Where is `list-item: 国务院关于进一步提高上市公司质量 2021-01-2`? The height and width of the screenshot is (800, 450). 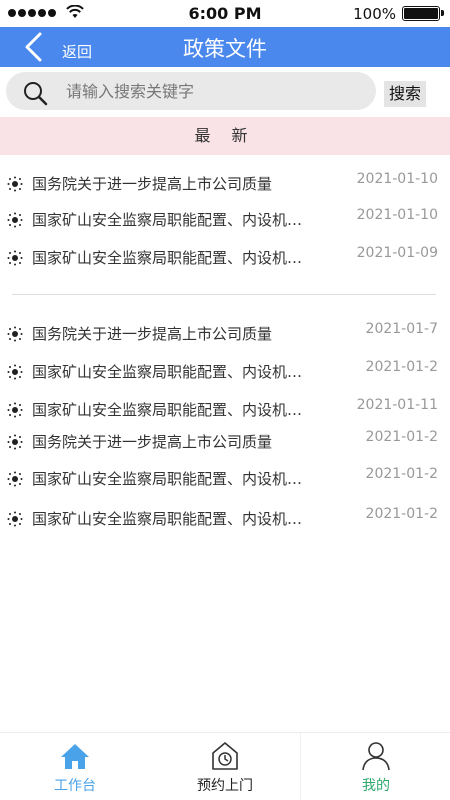 list-item: 国务院关于进一步提高上市公司质量 2021-01-2 is located at coordinates (225, 442).